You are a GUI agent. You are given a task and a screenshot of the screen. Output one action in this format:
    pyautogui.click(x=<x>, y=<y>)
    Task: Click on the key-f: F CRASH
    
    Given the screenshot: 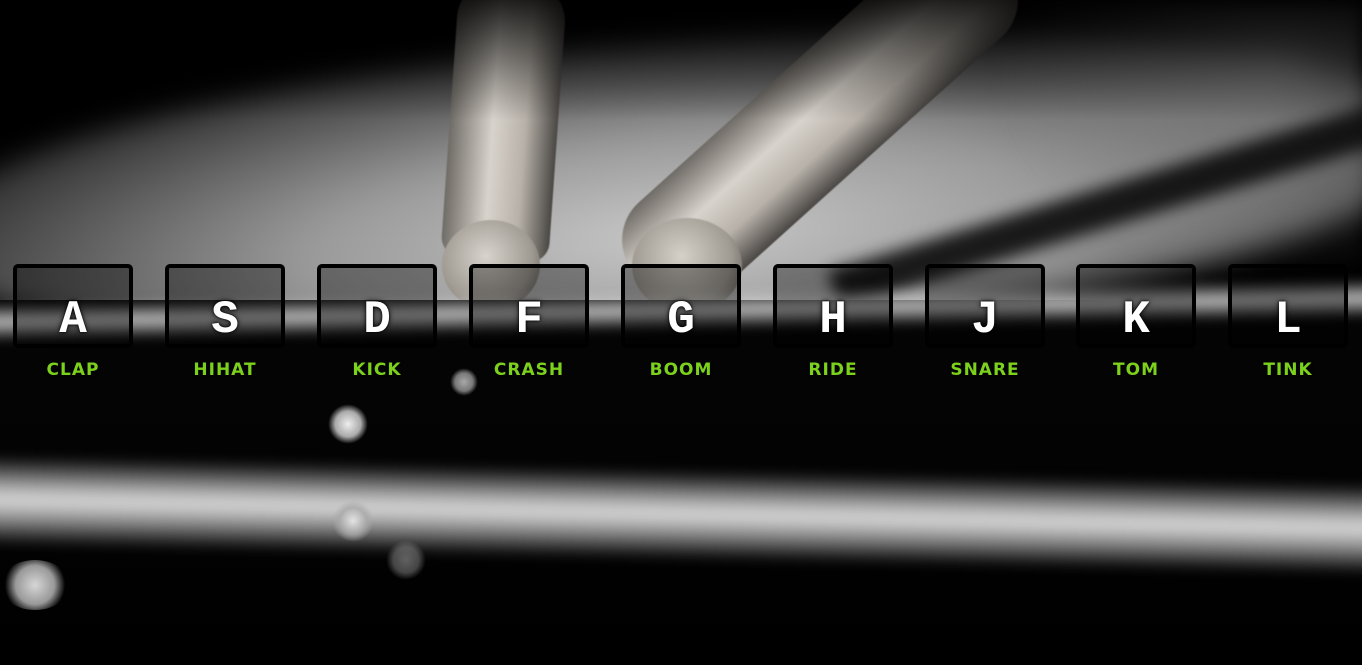 What is the action you would take?
    pyautogui.click(x=529, y=322)
    